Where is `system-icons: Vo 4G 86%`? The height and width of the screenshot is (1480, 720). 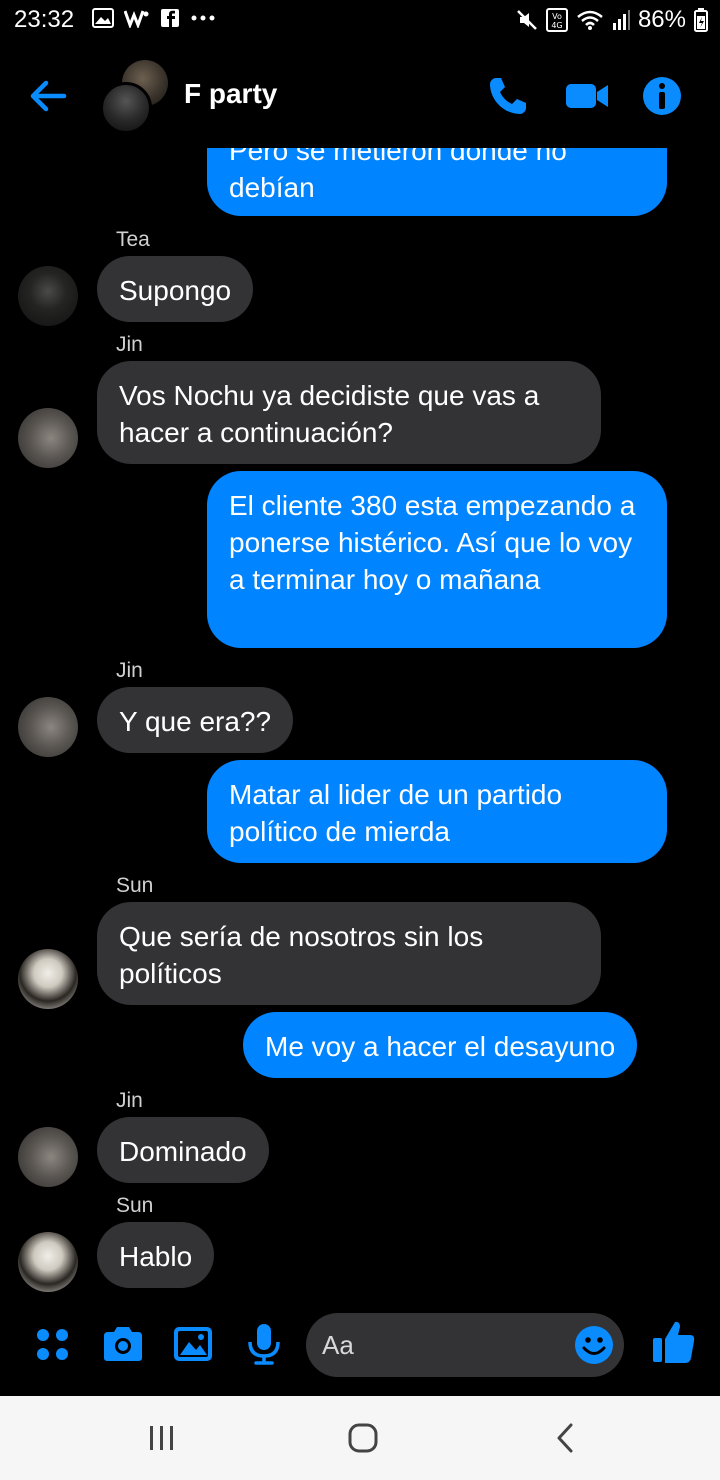 system-icons: Vo 4G 86% is located at coordinates (612, 20).